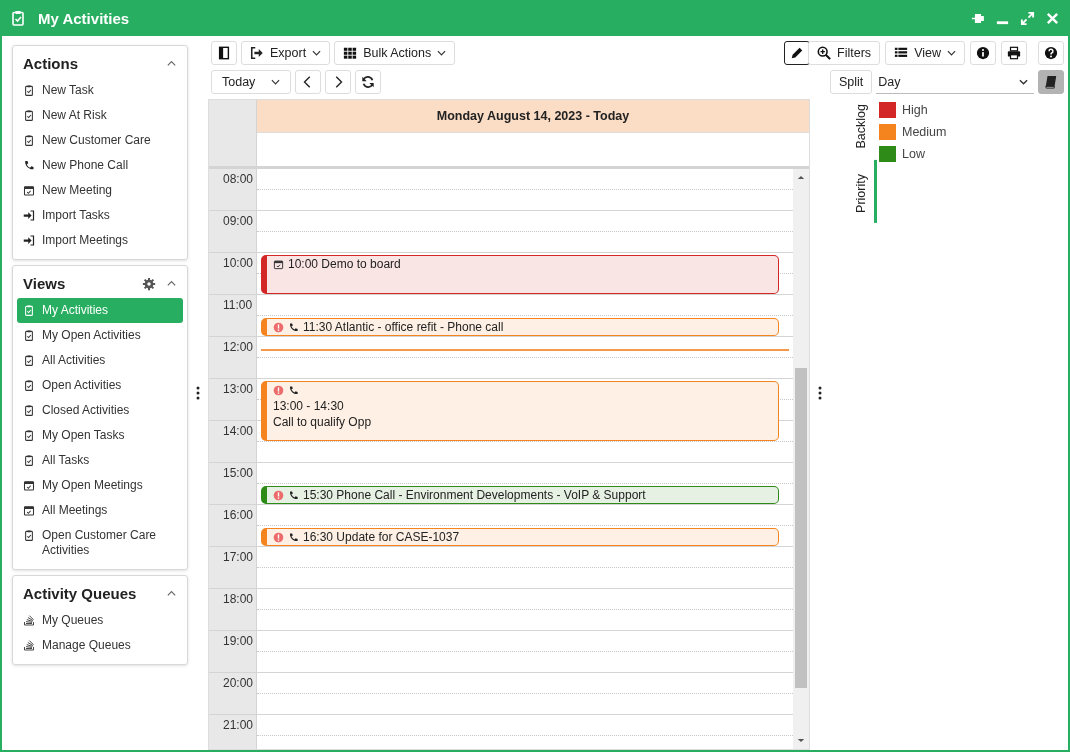  What do you see at coordinates (344, 264) in the screenshot?
I see `event-title: 10:00 Demo to board` at bounding box center [344, 264].